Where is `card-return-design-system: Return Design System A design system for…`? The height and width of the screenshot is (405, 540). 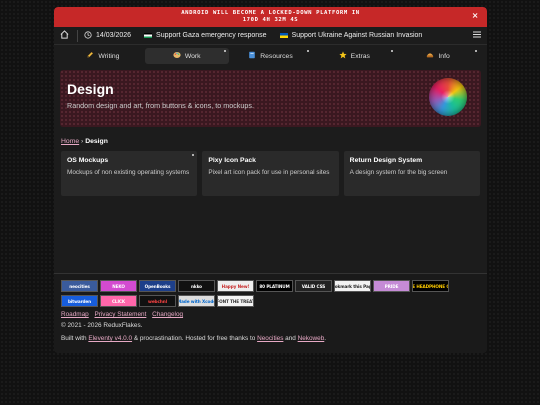
card-return-design-system: Return Design System A design system for… is located at coordinates (411, 173).